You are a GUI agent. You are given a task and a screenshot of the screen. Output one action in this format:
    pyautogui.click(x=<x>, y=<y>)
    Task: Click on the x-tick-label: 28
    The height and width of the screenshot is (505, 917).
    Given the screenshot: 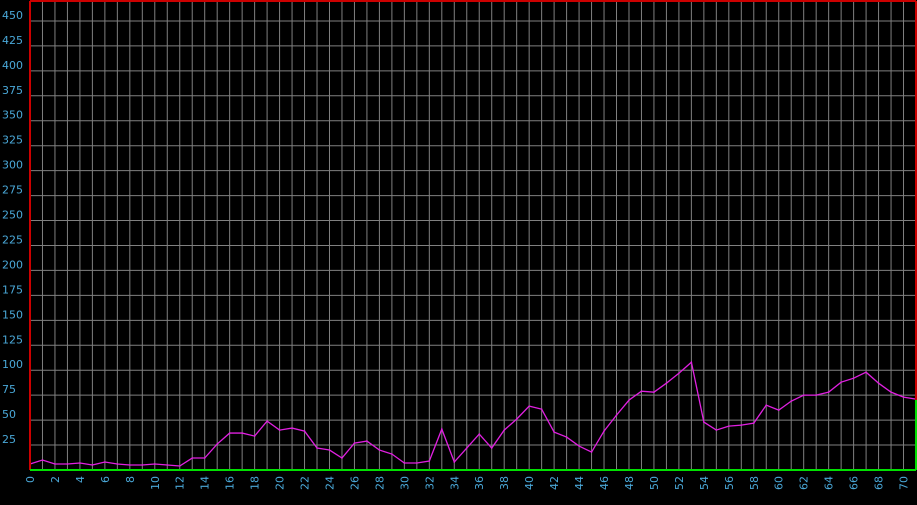 What is the action you would take?
    pyautogui.click(x=379, y=483)
    